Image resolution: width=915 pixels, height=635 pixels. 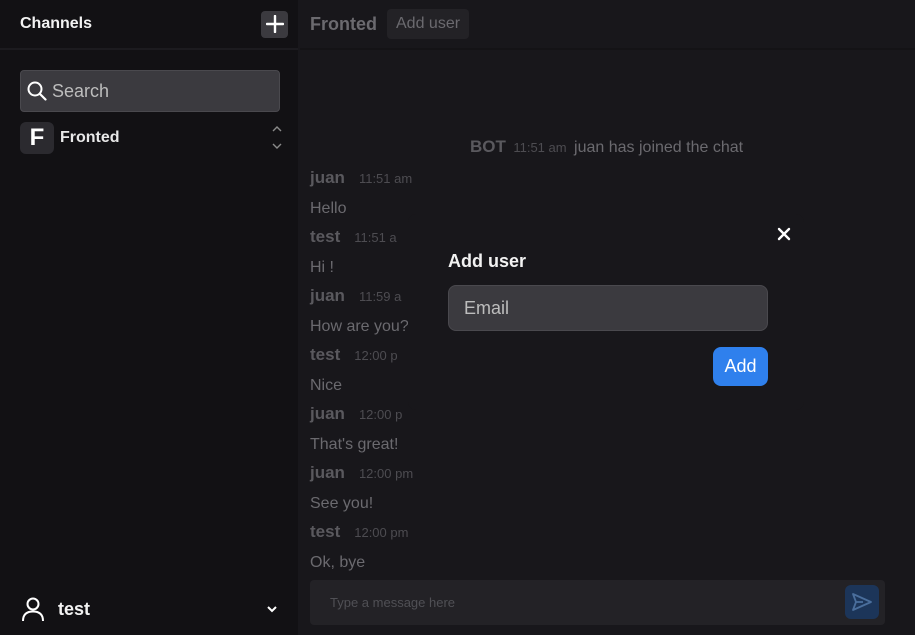 What do you see at coordinates (488, 146) in the screenshot?
I see `message-author: BOT` at bounding box center [488, 146].